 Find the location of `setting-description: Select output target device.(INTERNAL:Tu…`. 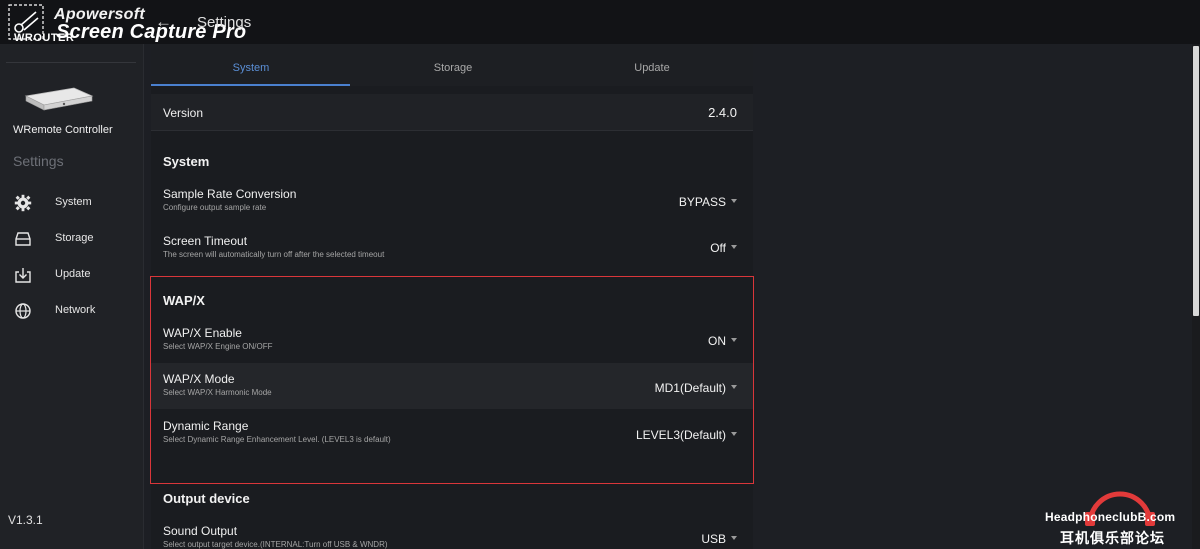

setting-description: Select output target device.(INTERNAL:Tu… is located at coordinates (275, 544).